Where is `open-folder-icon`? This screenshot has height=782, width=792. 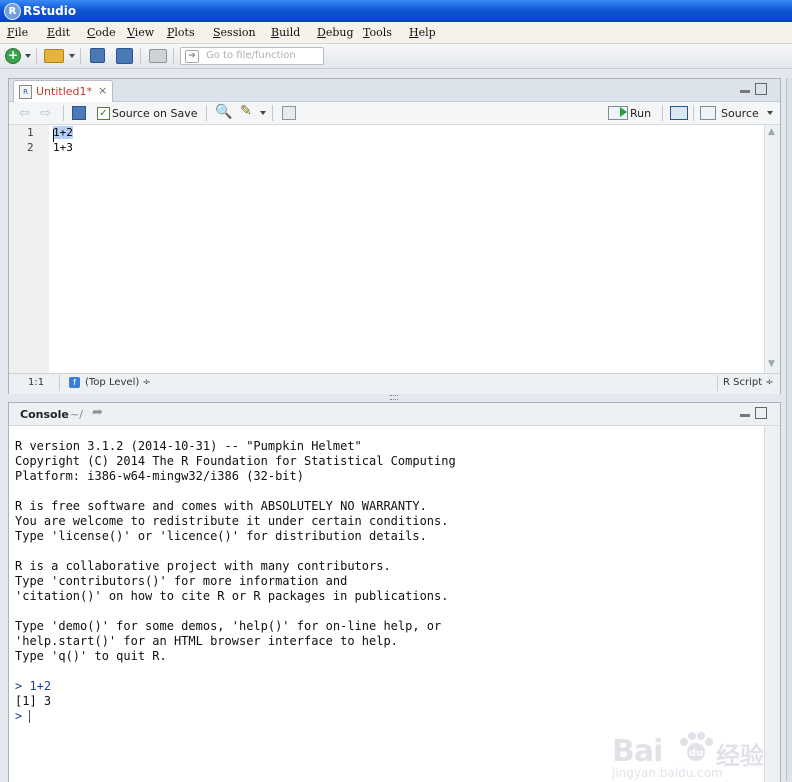 open-folder-icon is located at coordinates (54, 56).